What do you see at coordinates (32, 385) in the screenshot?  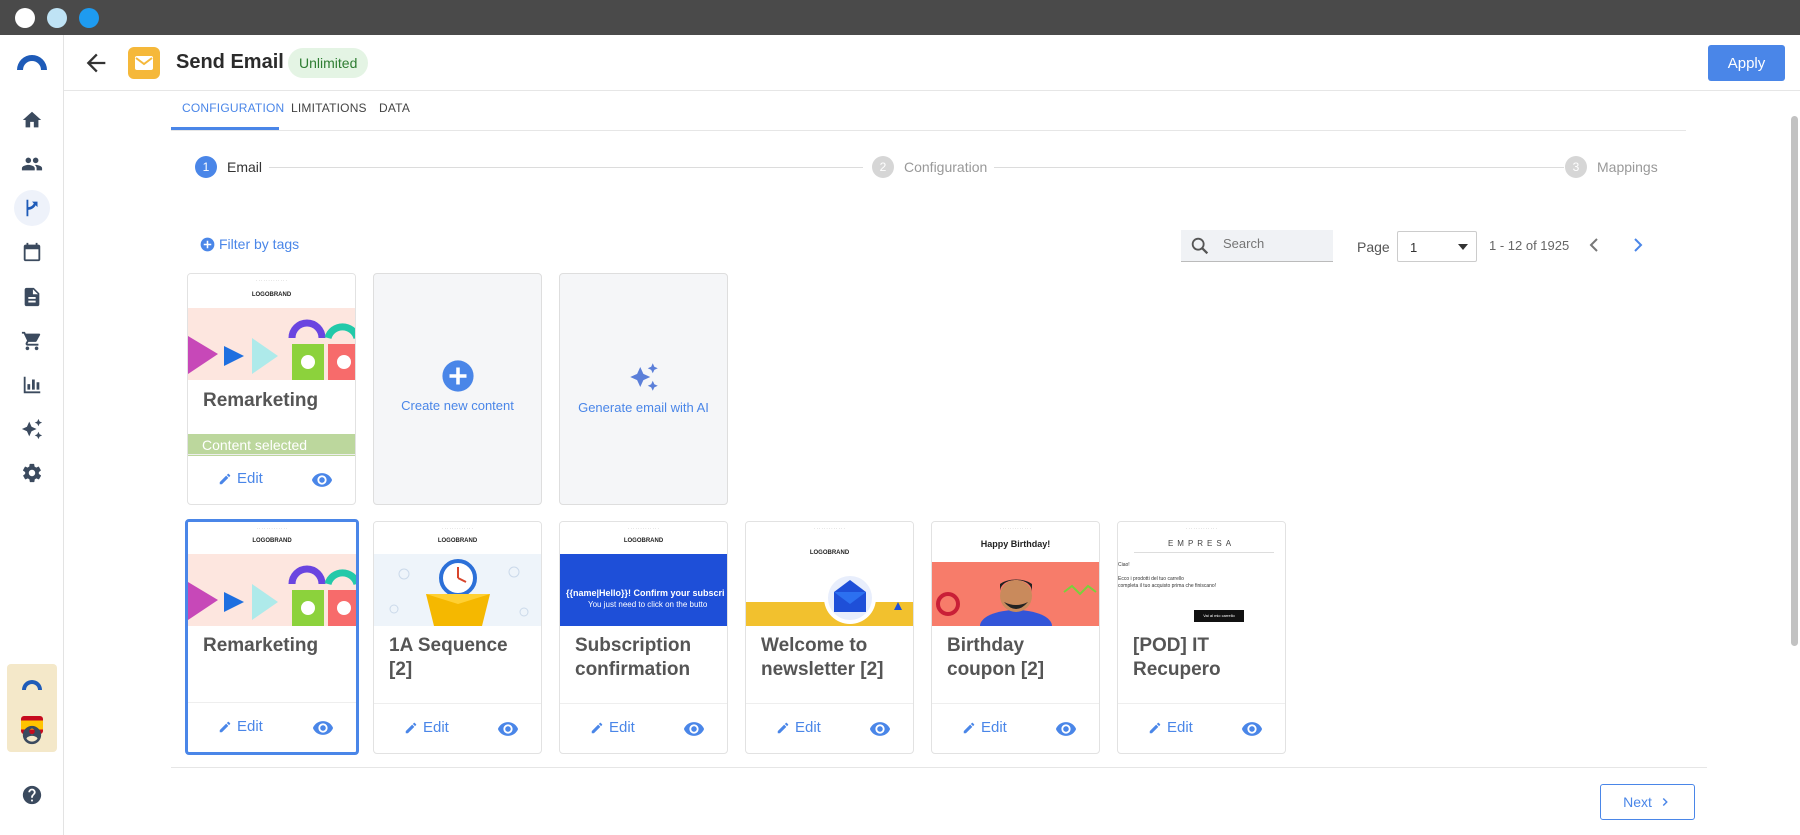 I see `chart-icon` at bounding box center [32, 385].